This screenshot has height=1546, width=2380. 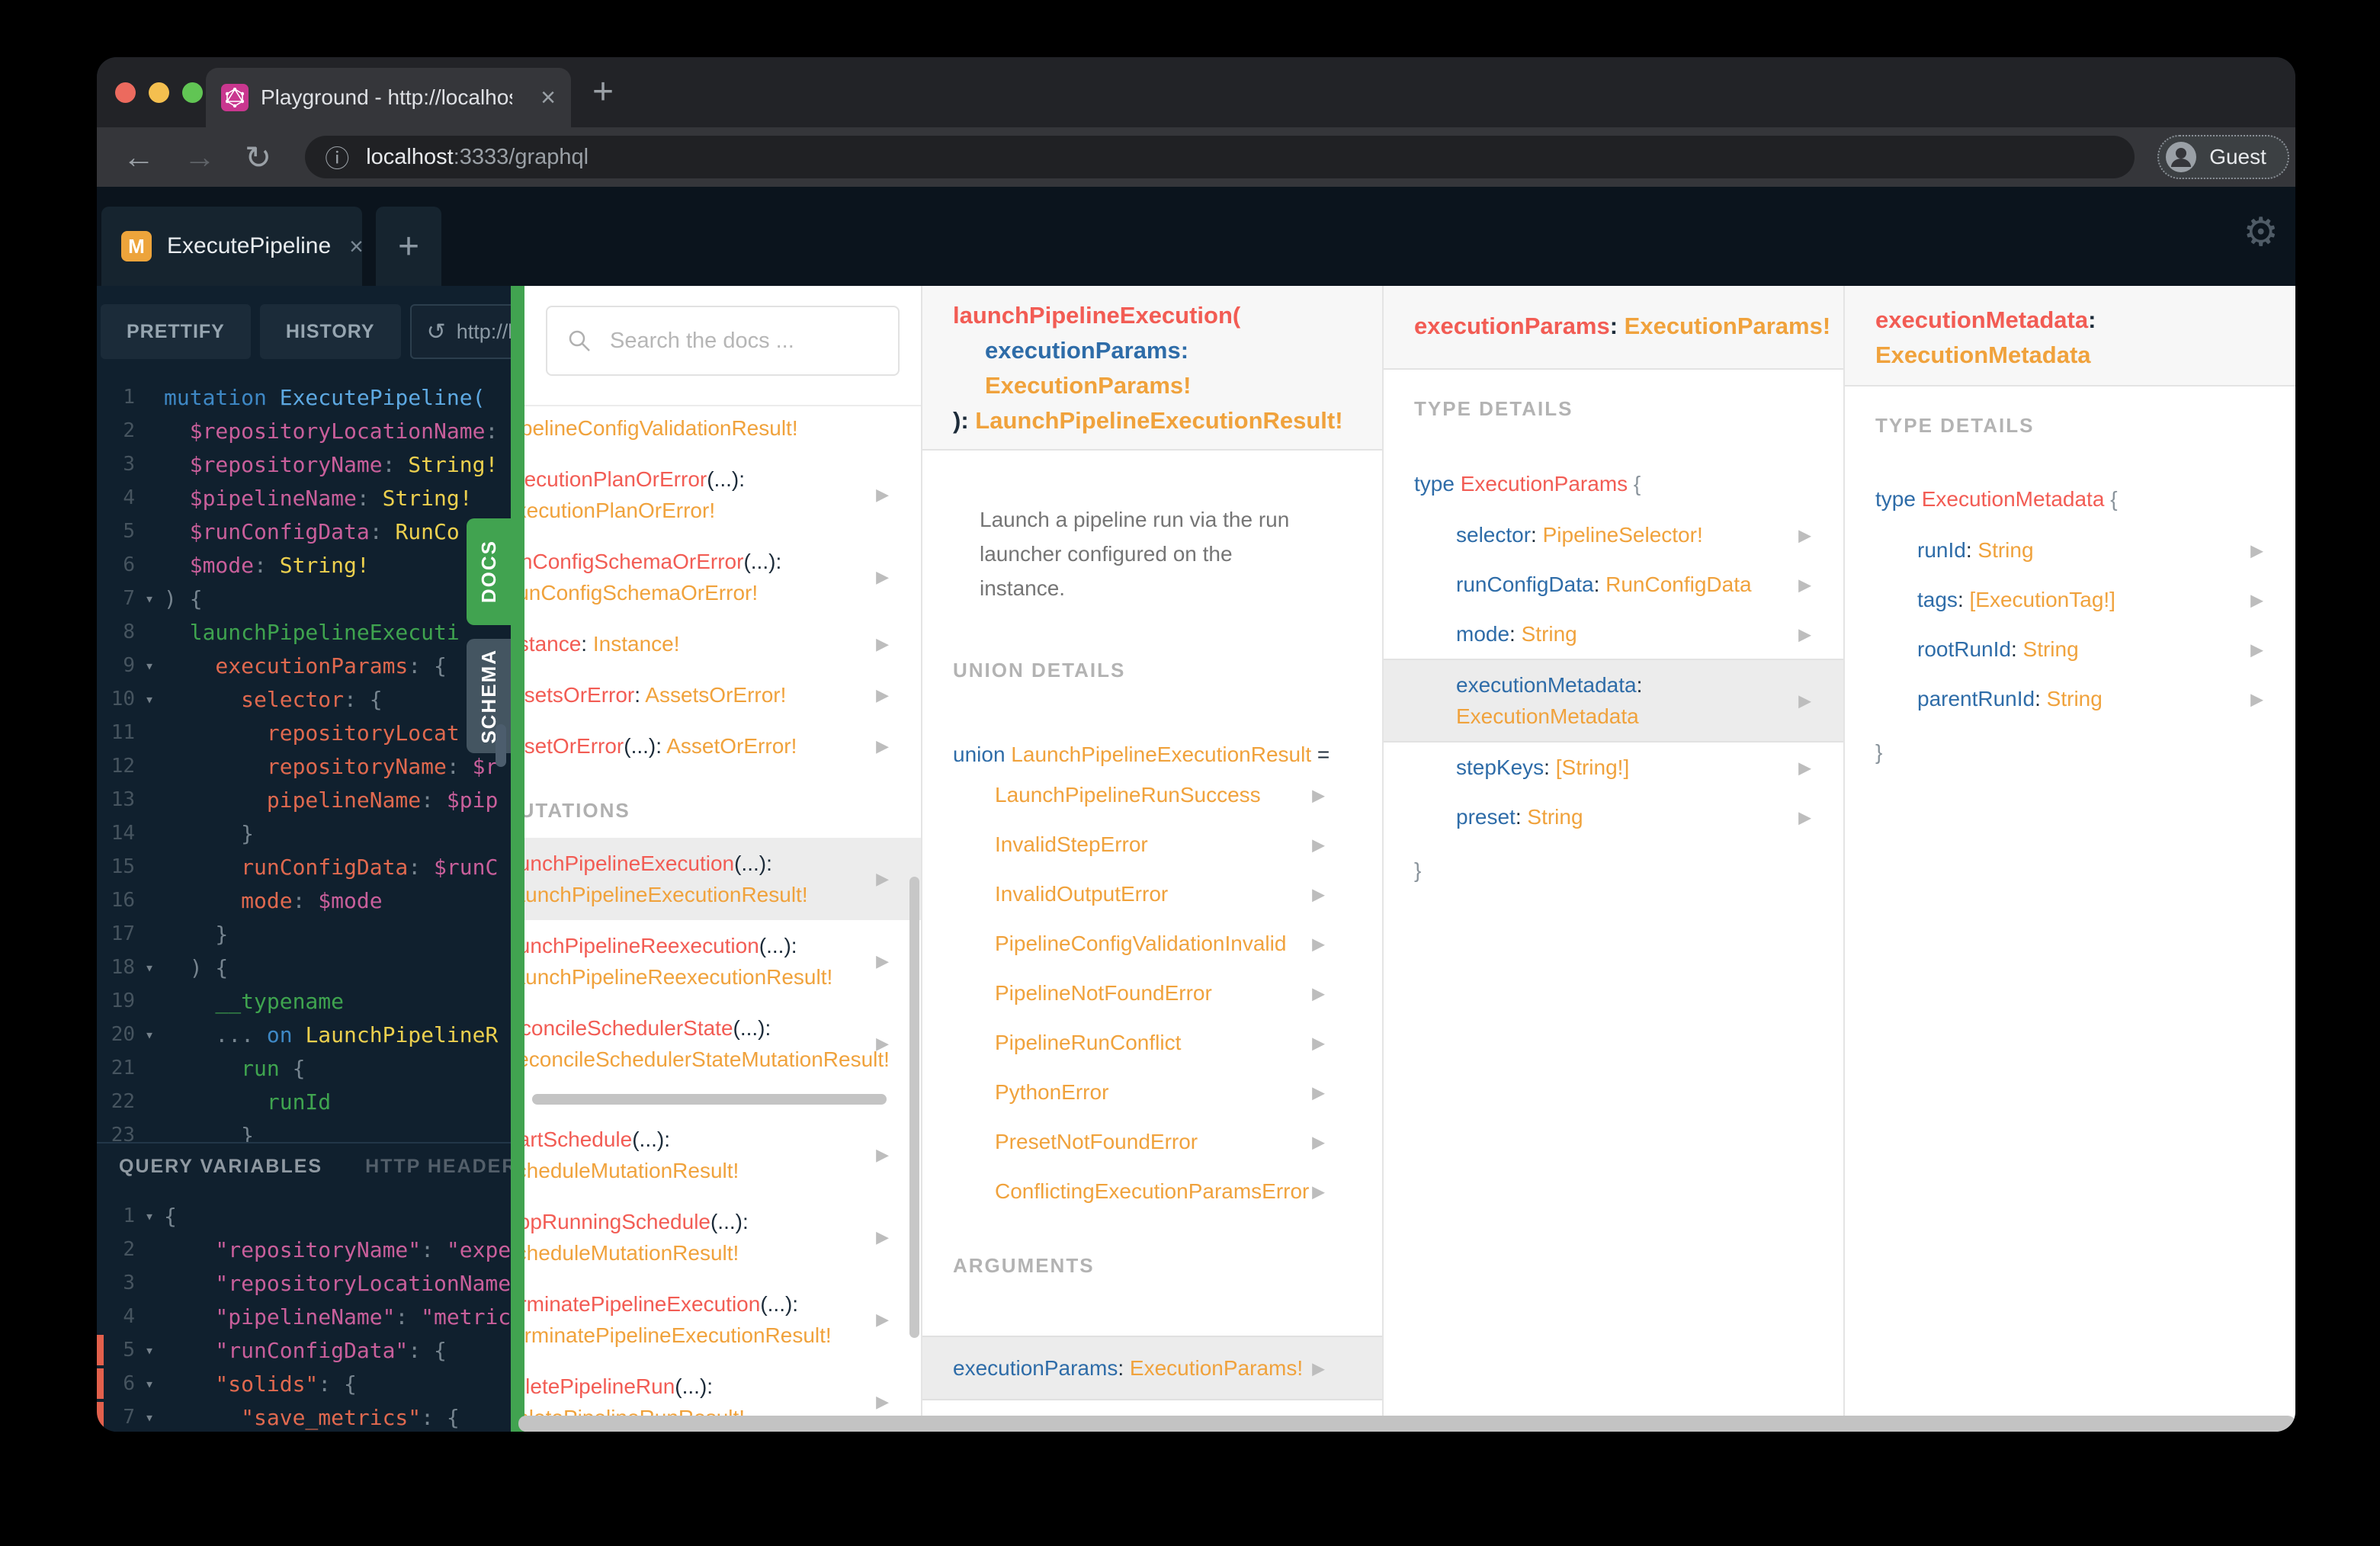 What do you see at coordinates (304, 1068) in the screenshot?
I see `query-code-line: 21 run {` at bounding box center [304, 1068].